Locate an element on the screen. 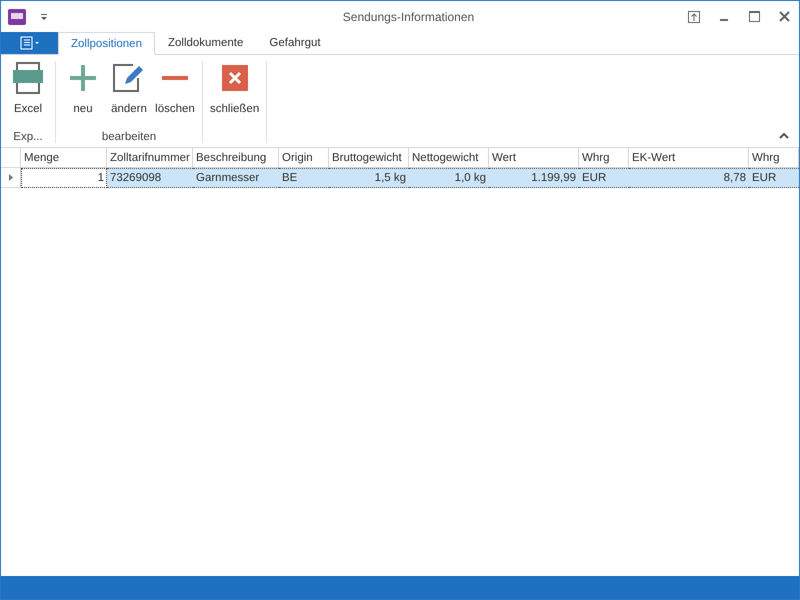 The image size is (800, 600). dropdown-icon is located at coordinates (44, 16).